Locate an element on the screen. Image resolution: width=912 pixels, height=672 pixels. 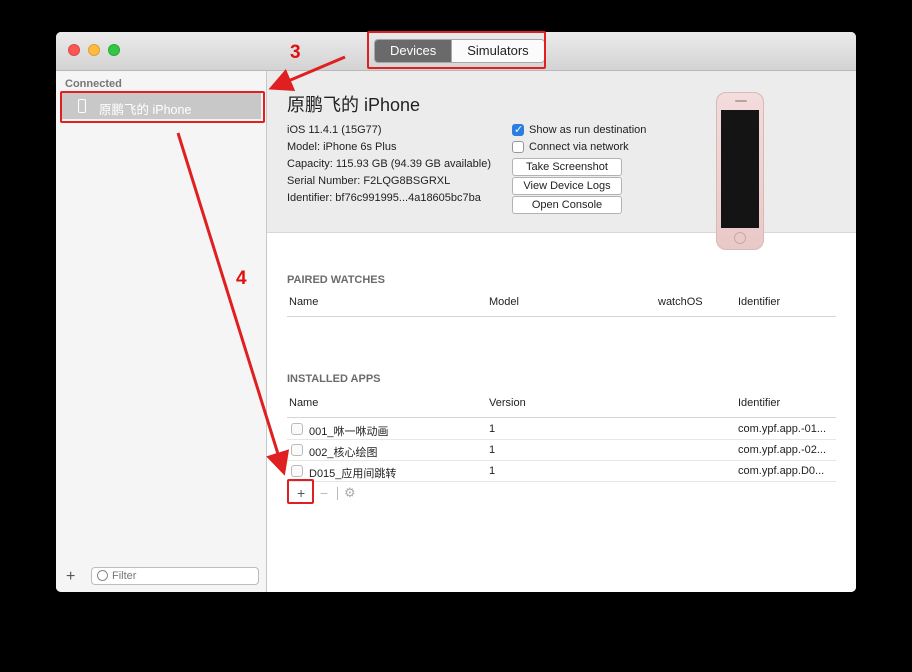
annotation-arrows is located at coordinates (261, 265).